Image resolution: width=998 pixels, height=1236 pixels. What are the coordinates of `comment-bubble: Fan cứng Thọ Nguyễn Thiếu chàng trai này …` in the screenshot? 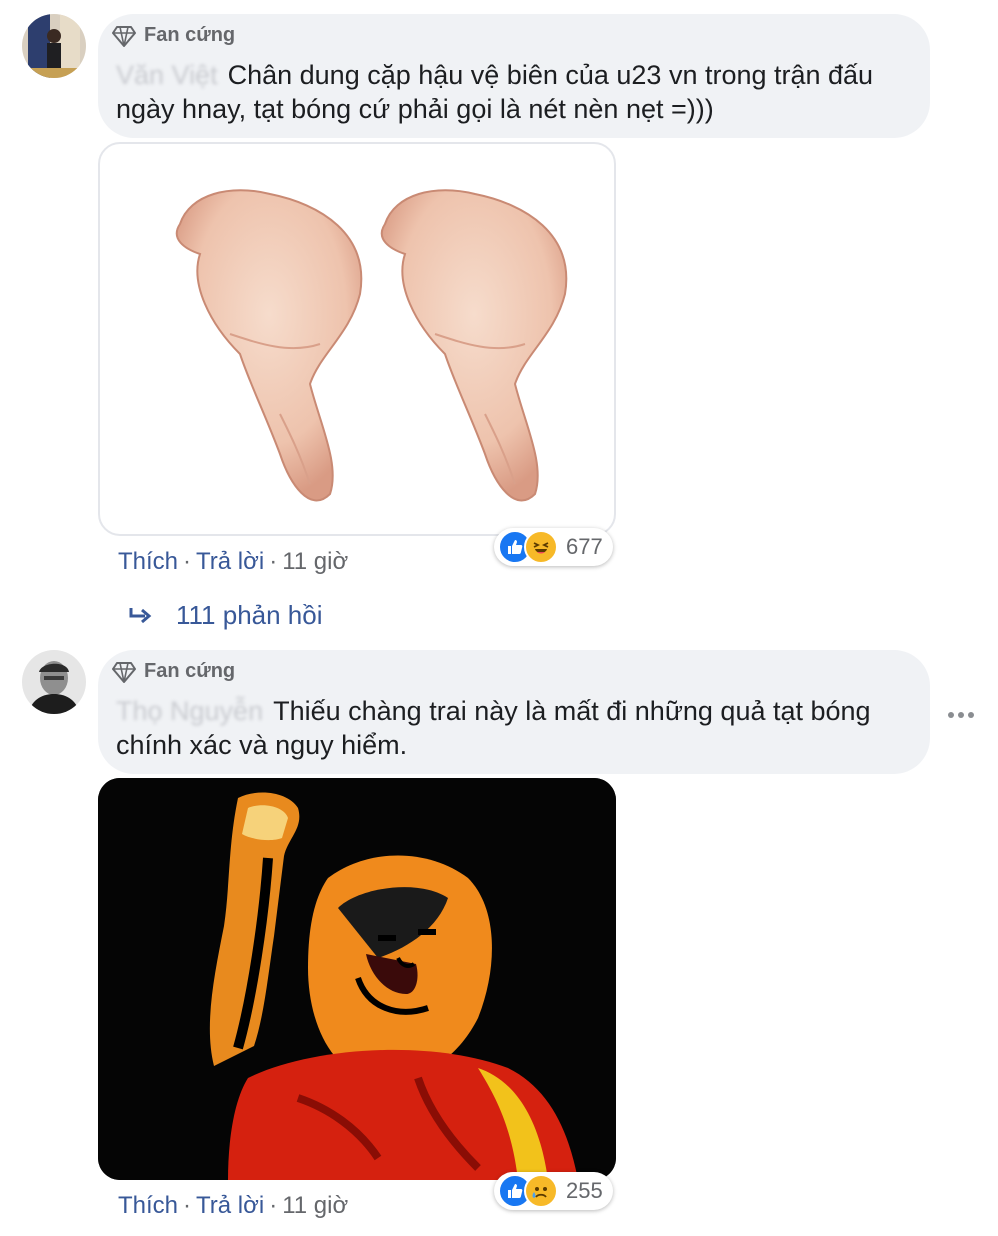 It's located at (514, 712).